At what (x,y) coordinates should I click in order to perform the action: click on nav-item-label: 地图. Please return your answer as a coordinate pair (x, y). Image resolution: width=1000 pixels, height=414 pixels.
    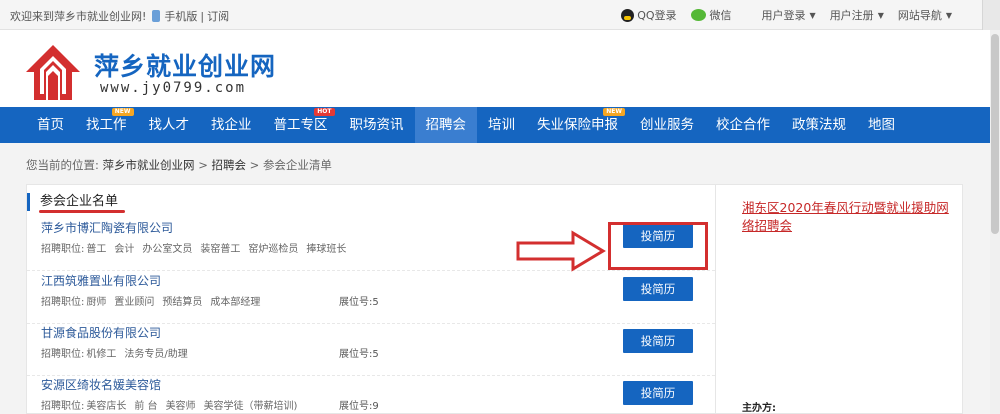
    Looking at the image, I should click on (881, 125).